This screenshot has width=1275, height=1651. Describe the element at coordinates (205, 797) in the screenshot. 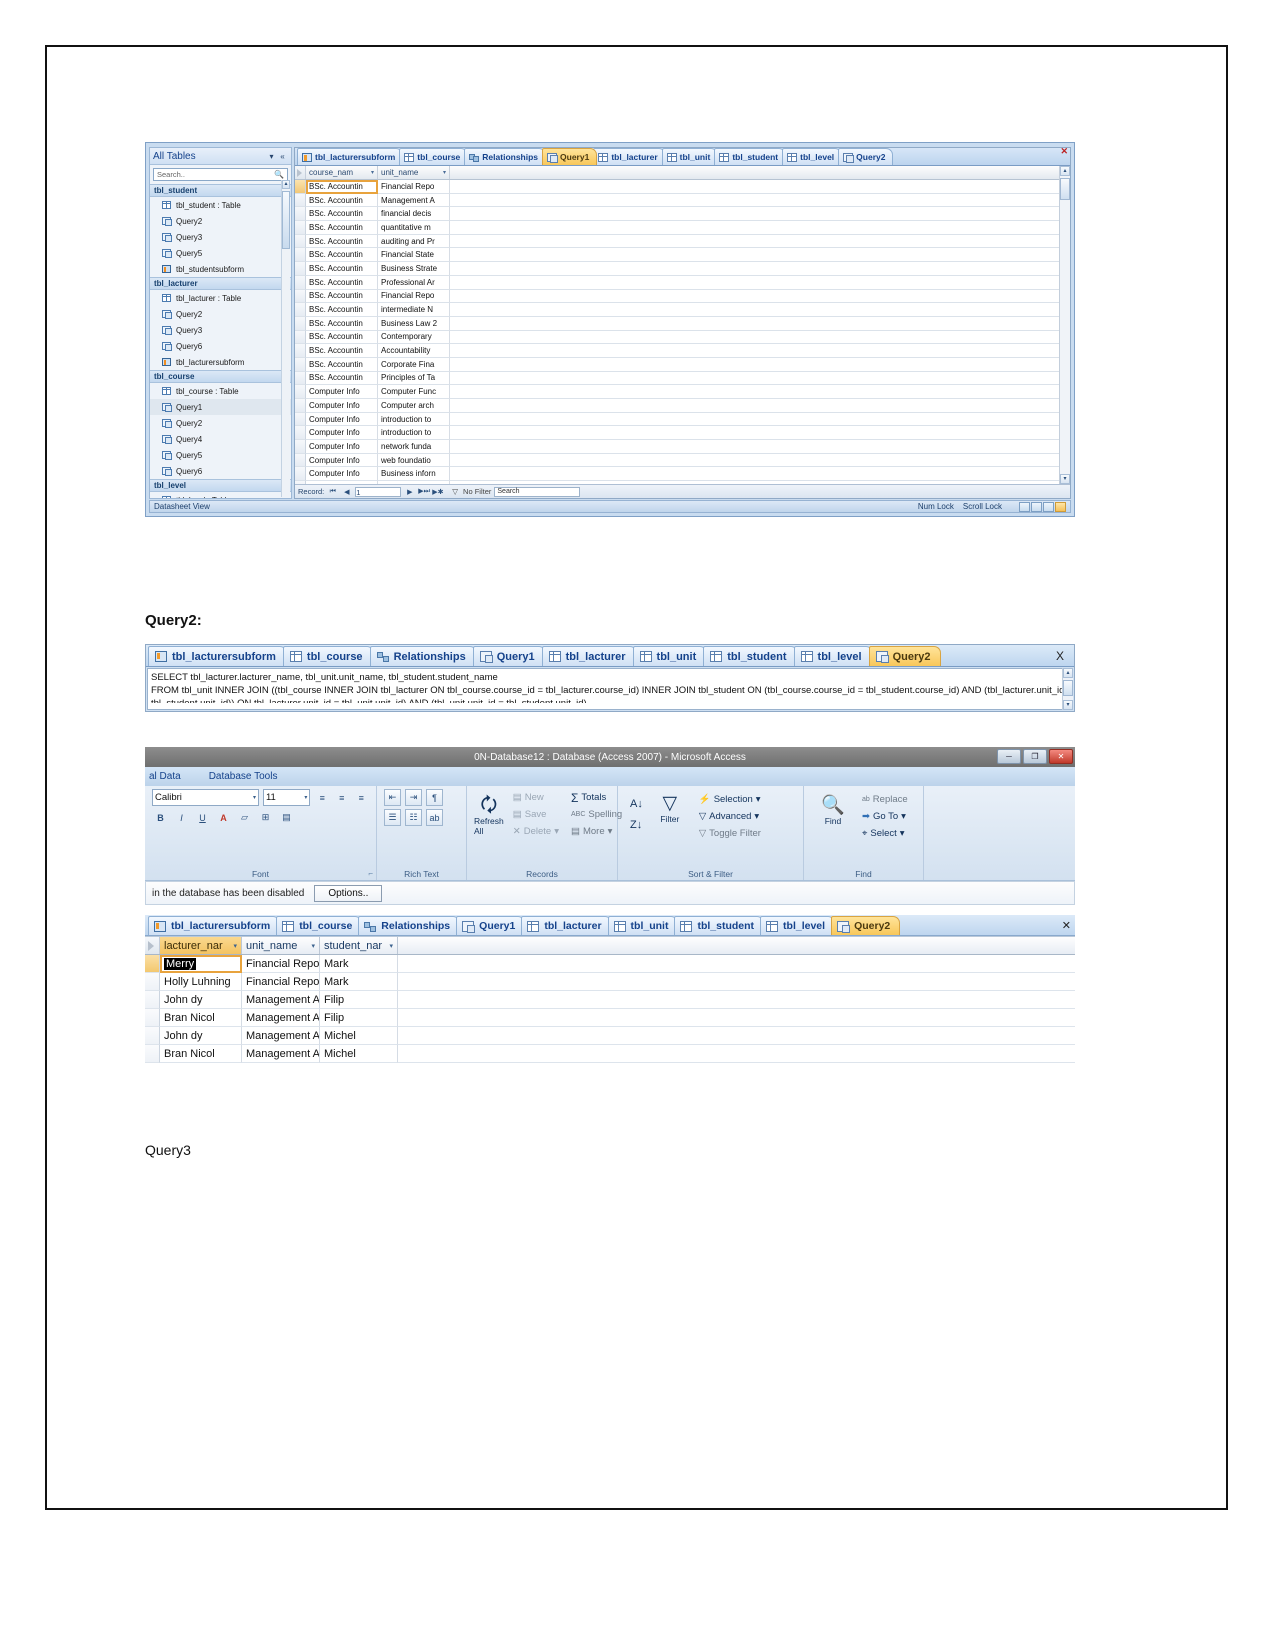

I see `font-family-combo: Calibri ▾` at that location.